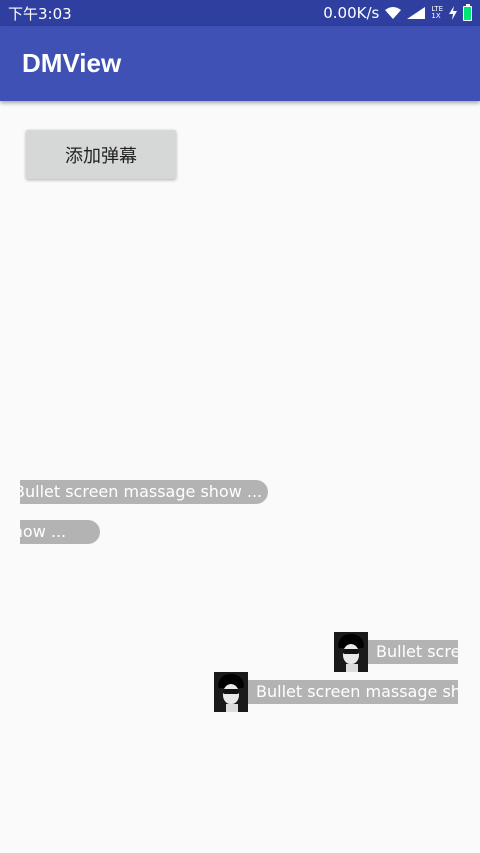 This screenshot has height=853, width=480. Describe the element at coordinates (453, 13) in the screenshot. I see `charging-icon` at that location.